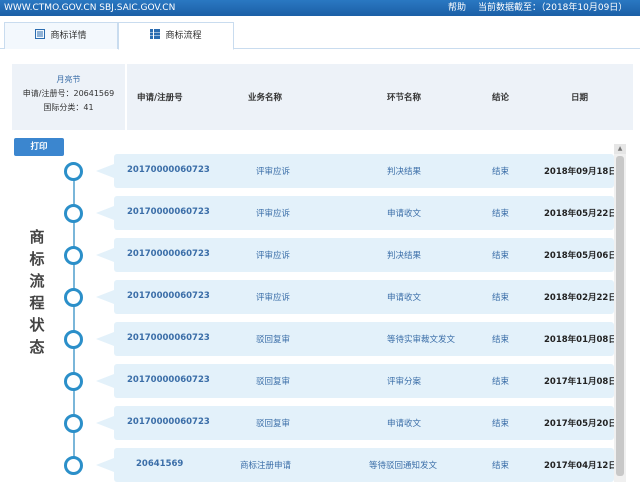 The height and width of the screenshot is (485, 640). I want to click on tab-label: 商标详情, so click(68, 36).